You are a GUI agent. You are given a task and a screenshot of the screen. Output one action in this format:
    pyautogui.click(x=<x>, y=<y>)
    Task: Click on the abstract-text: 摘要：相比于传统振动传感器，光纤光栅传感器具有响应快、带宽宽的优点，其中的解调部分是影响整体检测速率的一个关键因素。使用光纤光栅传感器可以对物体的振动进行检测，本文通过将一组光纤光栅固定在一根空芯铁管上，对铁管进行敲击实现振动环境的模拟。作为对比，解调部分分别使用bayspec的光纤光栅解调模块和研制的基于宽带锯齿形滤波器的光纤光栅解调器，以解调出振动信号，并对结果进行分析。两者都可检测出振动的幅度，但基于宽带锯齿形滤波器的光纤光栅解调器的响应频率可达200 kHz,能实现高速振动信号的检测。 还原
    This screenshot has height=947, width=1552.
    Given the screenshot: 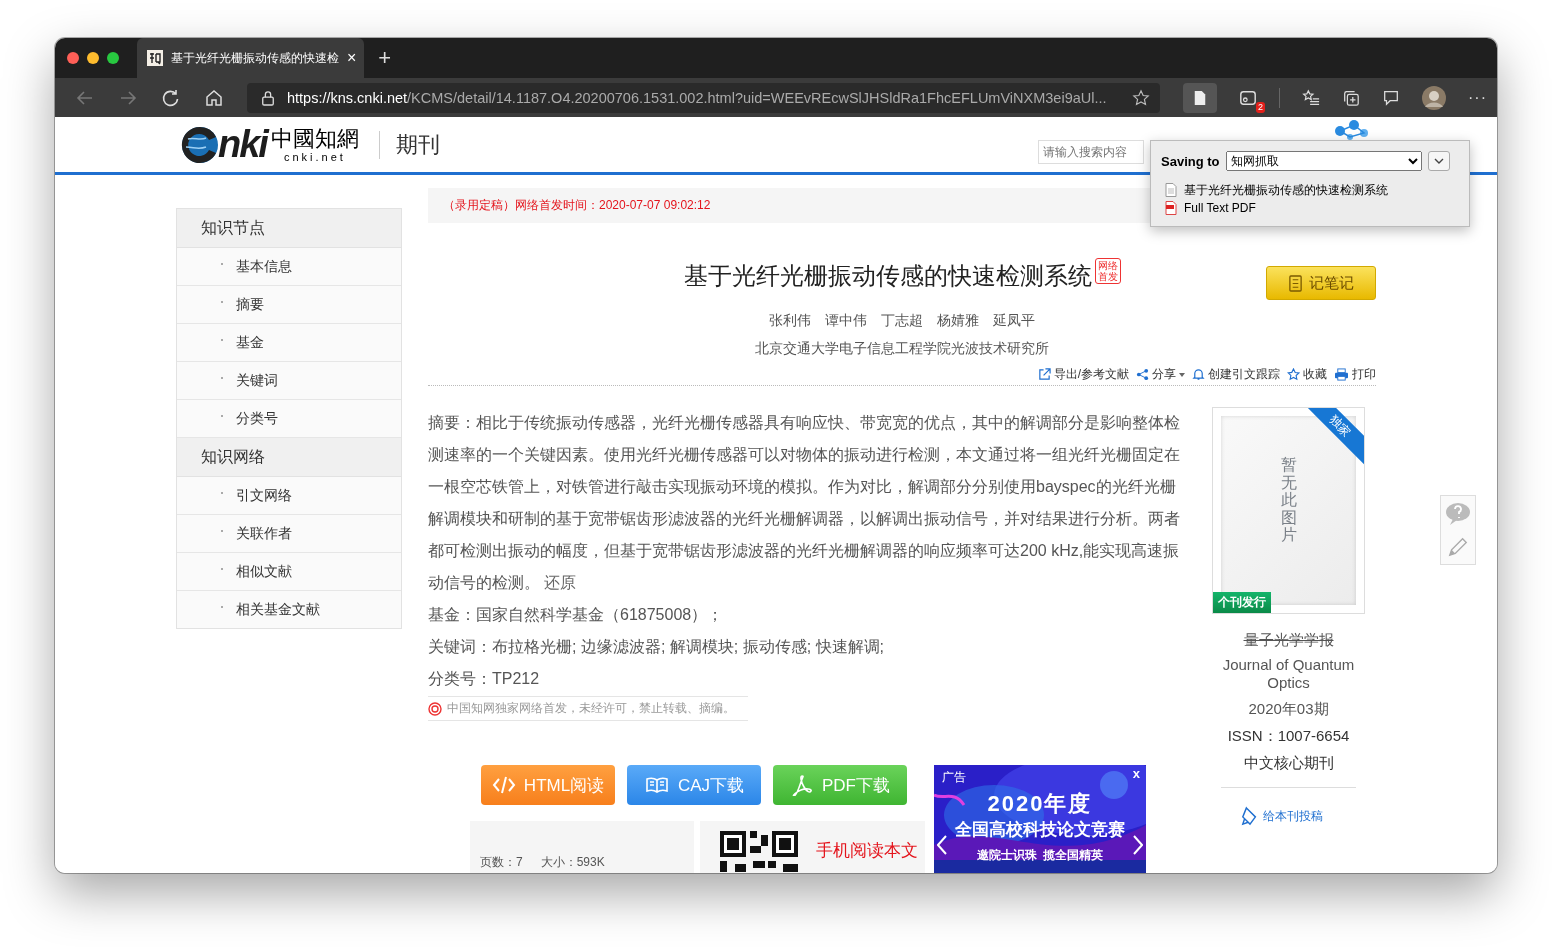 What is the action you would take?
    pyautogui.click(x=804, y=503)
    